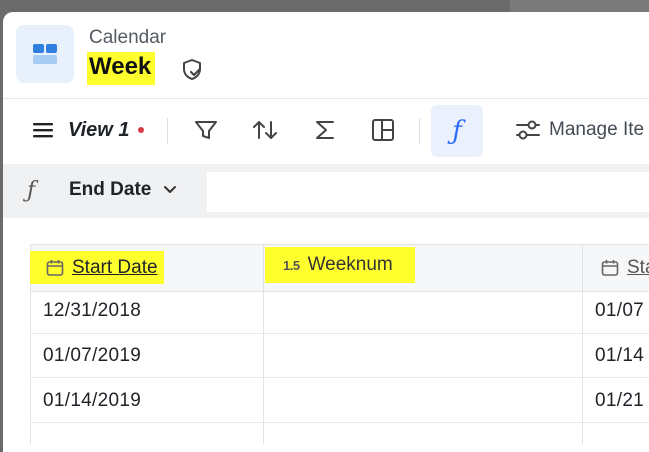  Describe the element at coordinates (45, 54) in the screenshot. I see `table-app-icon` at that location.